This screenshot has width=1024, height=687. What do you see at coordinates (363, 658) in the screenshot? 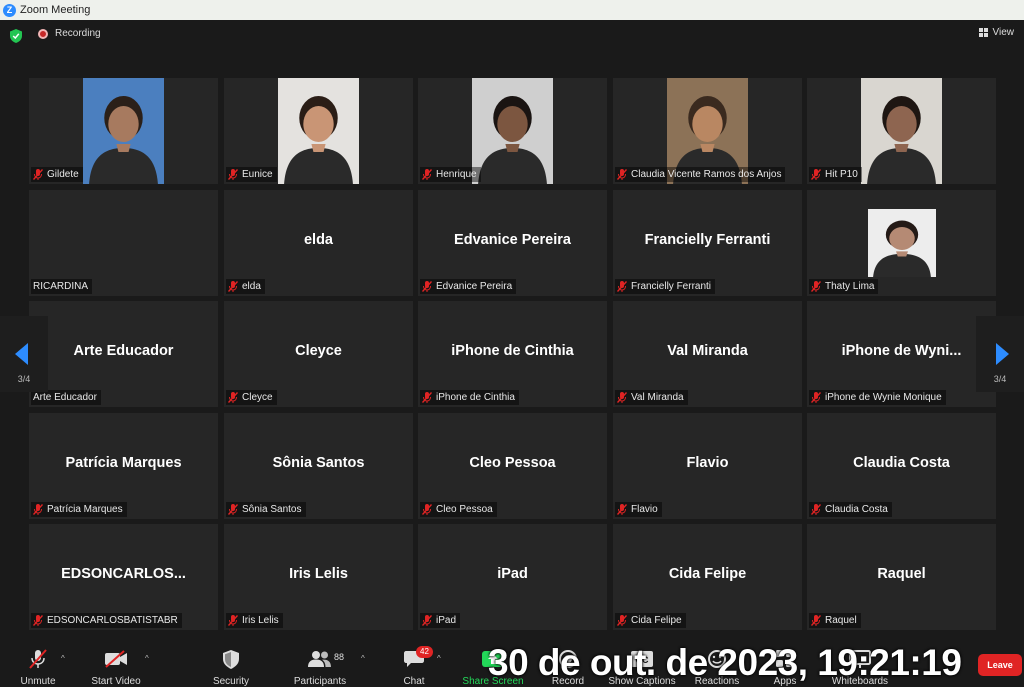
I see `participants-options-caret-icon: ^` at bounding box center [363, 658].